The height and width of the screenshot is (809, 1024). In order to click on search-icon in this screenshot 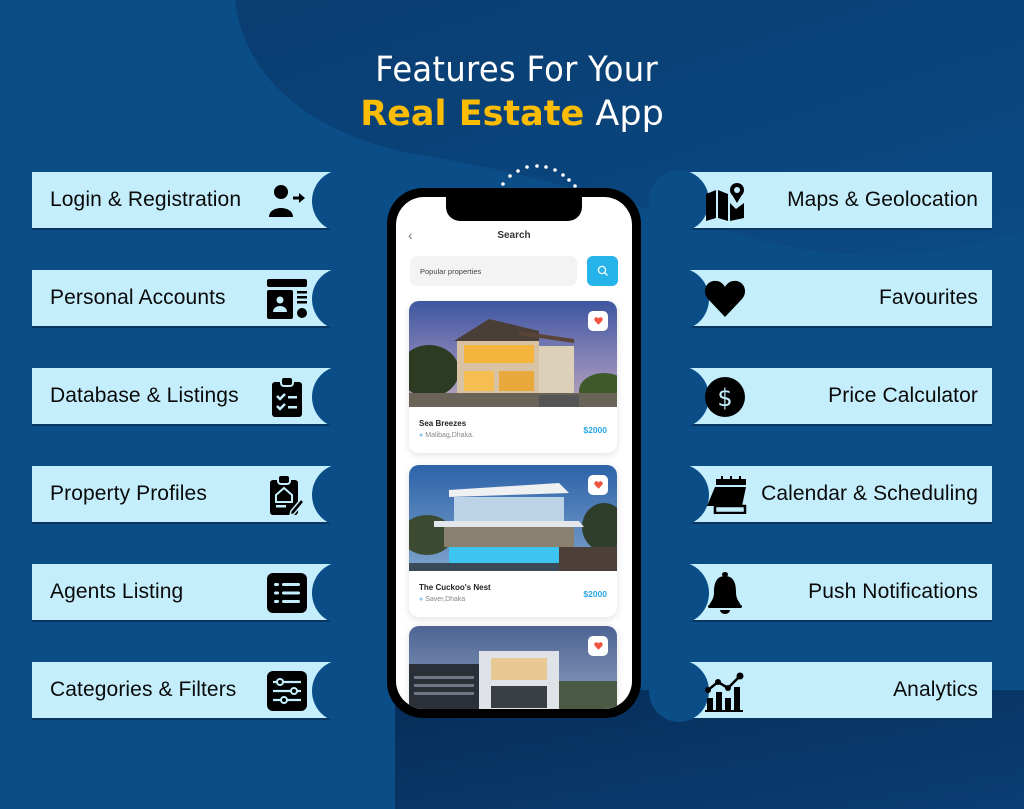, I will do `click(602, 270)`.